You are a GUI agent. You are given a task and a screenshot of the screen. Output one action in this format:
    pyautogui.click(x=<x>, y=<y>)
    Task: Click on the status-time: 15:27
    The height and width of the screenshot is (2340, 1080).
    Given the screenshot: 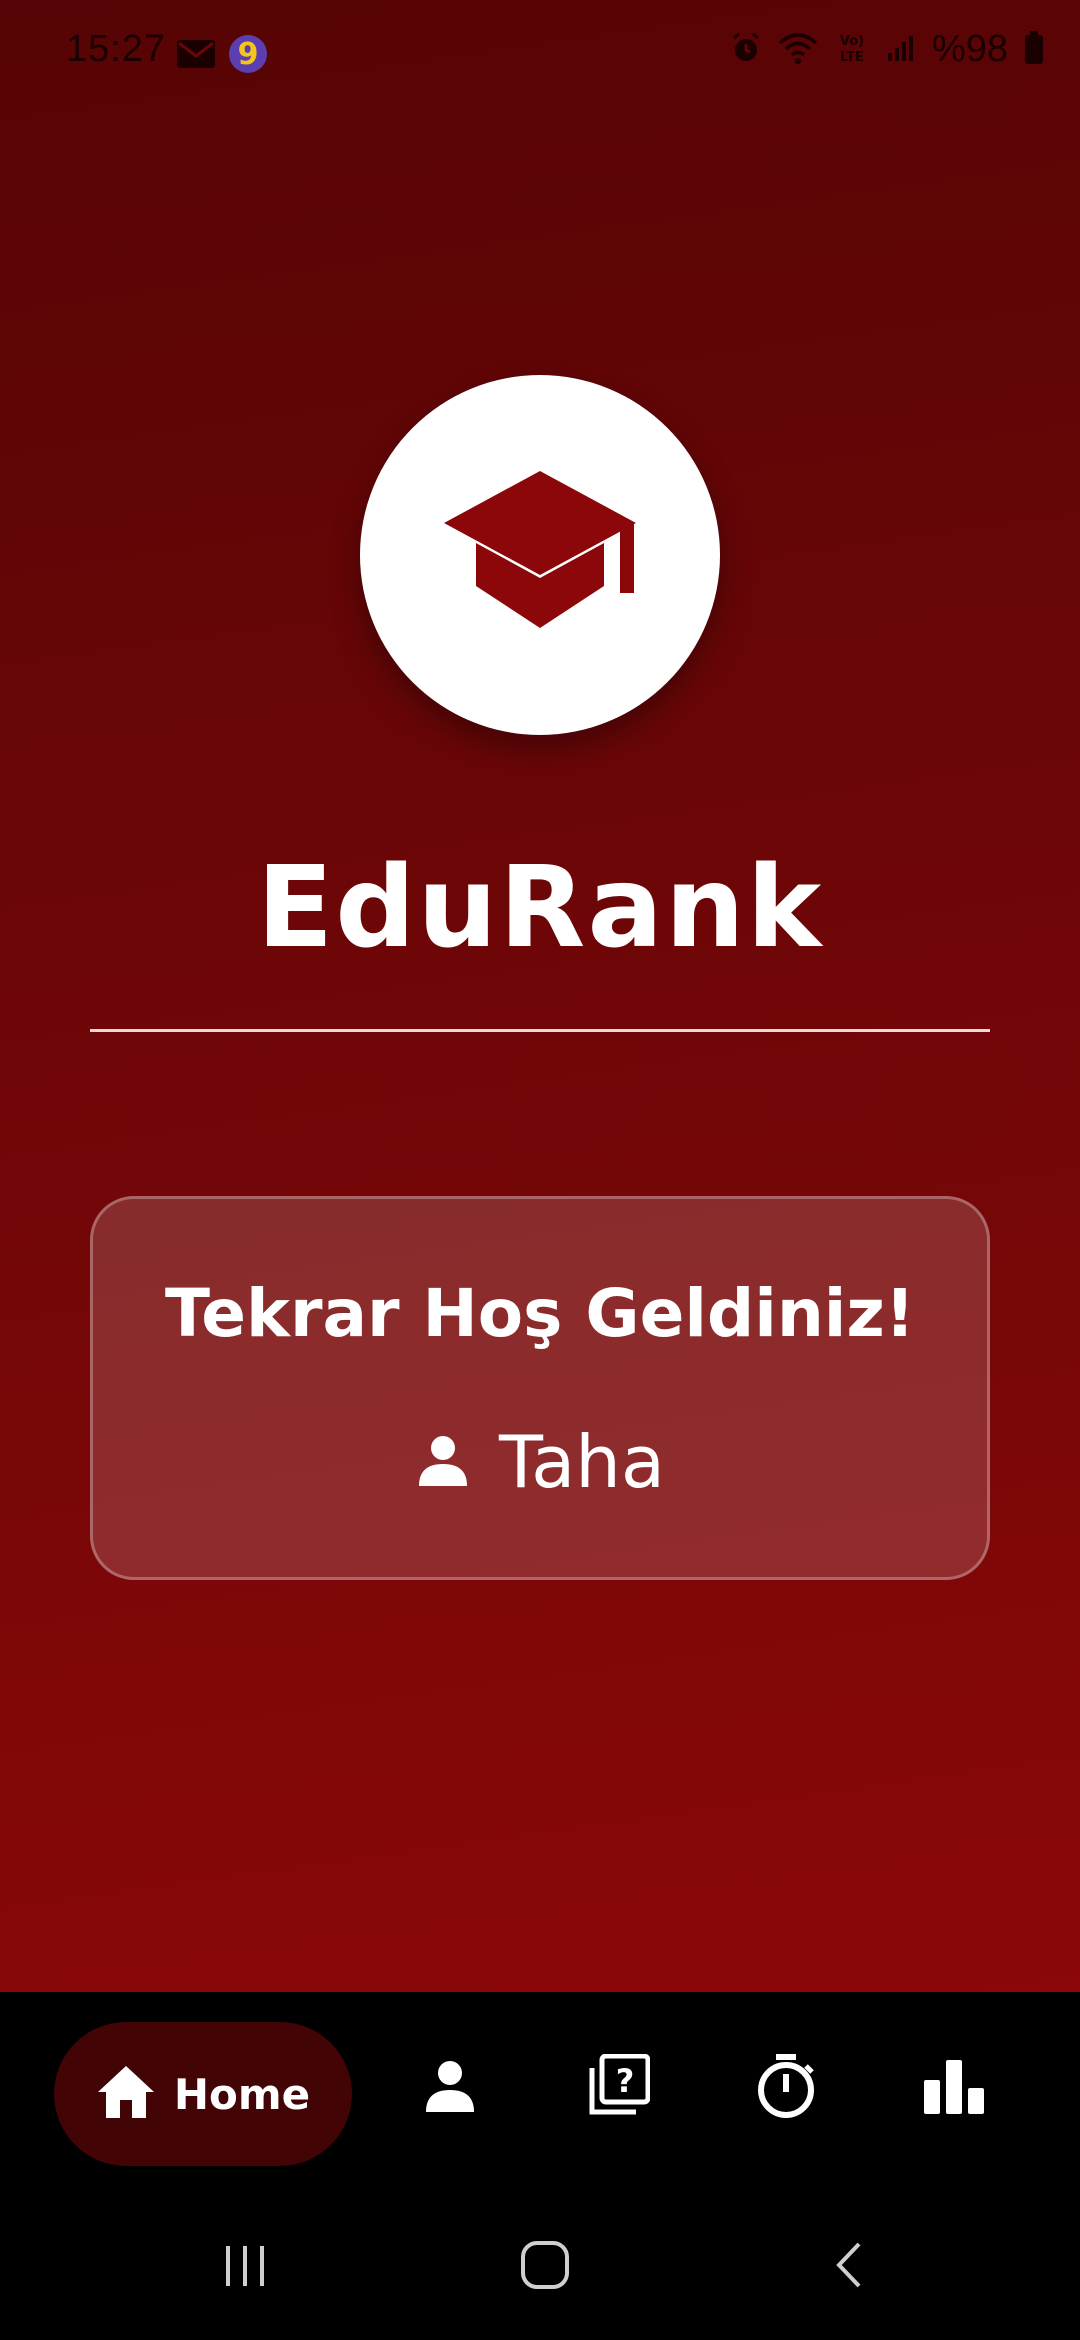 What is the action you would take?
    pyautogui.click(x=116, y=49)
    